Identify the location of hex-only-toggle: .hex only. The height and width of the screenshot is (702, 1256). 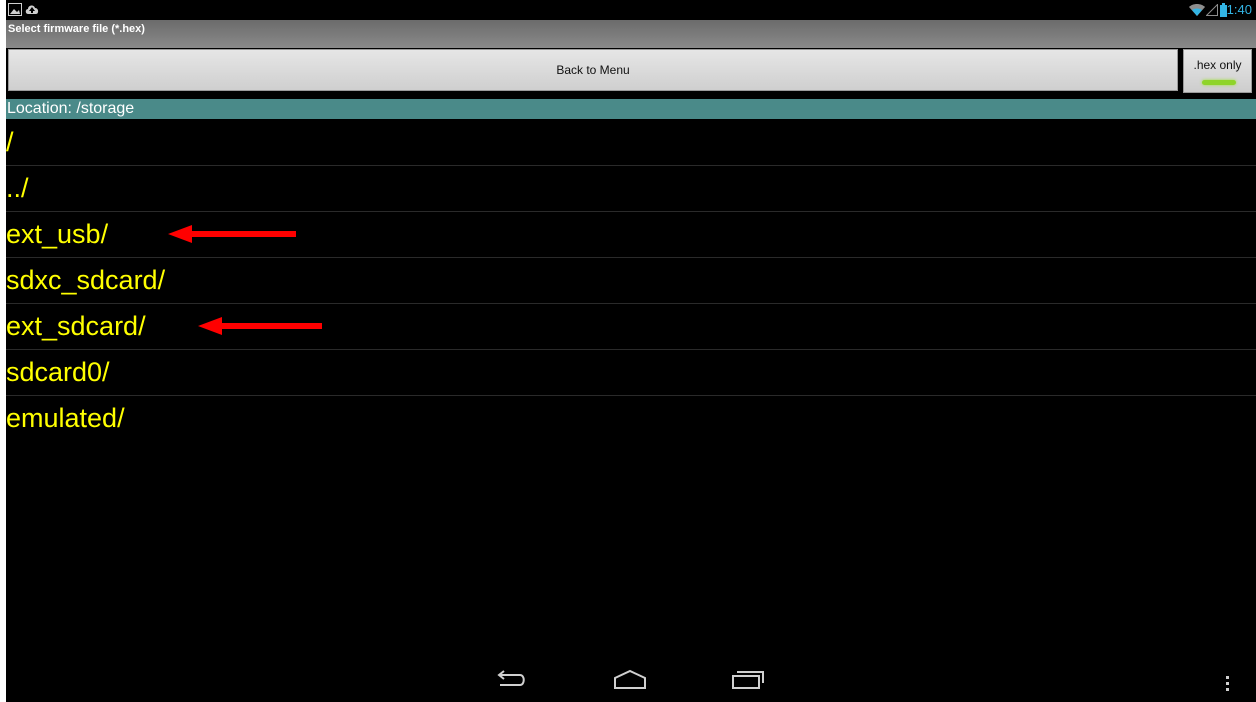
(1217, 71).